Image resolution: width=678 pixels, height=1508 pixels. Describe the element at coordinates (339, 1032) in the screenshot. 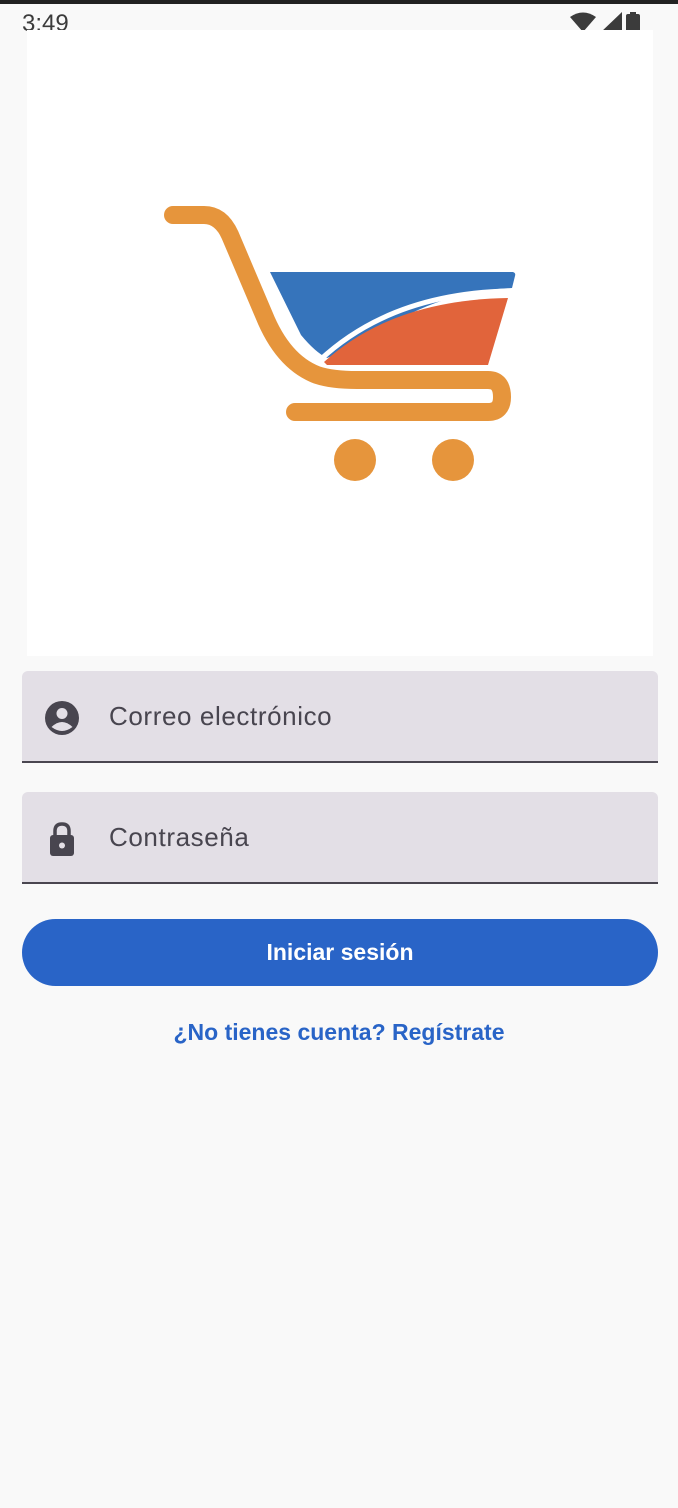

I see `register-link: ¿No tienes cuenta? Regístrate` at that location.